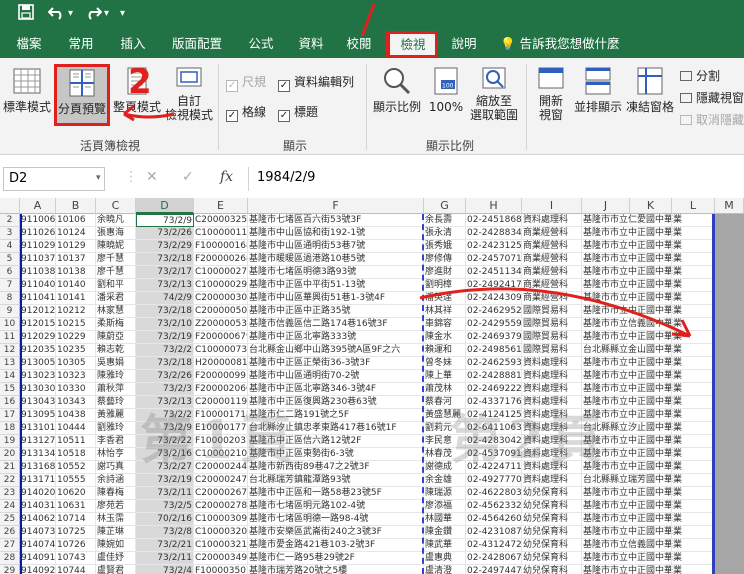 The image size is (744, 574). What do you see at coordinates (221, 389) in the screenshot?
I see `cell: F200002066` at bounding box center [221, 389].